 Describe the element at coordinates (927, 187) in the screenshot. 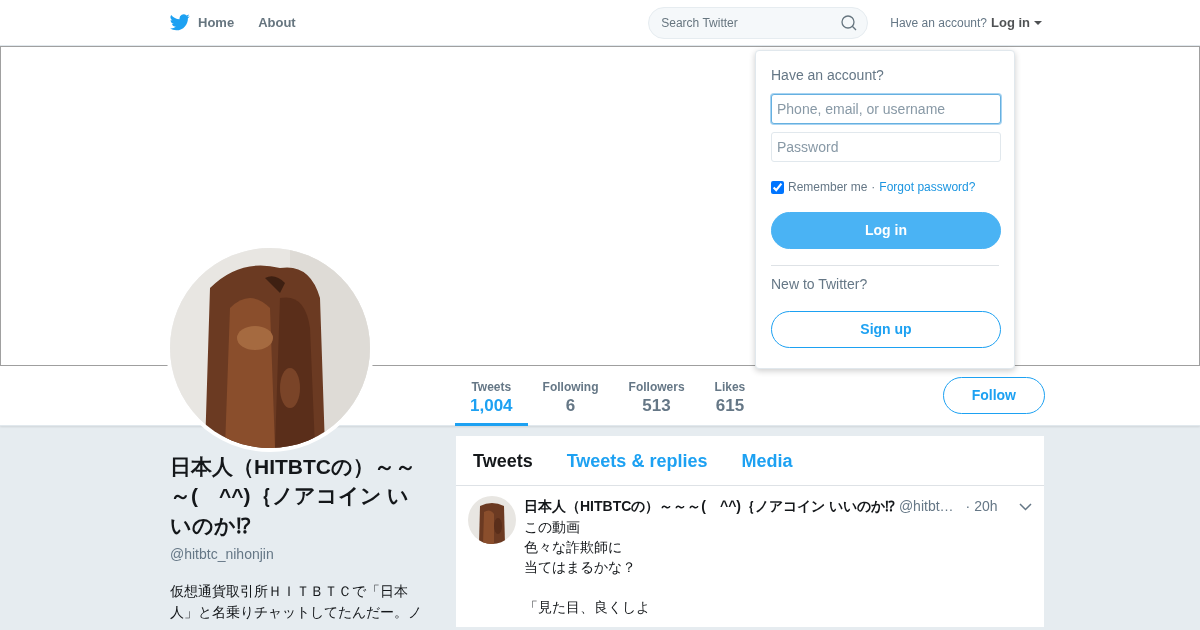

I see `forgot-password-link: Forgot password?` at that location.